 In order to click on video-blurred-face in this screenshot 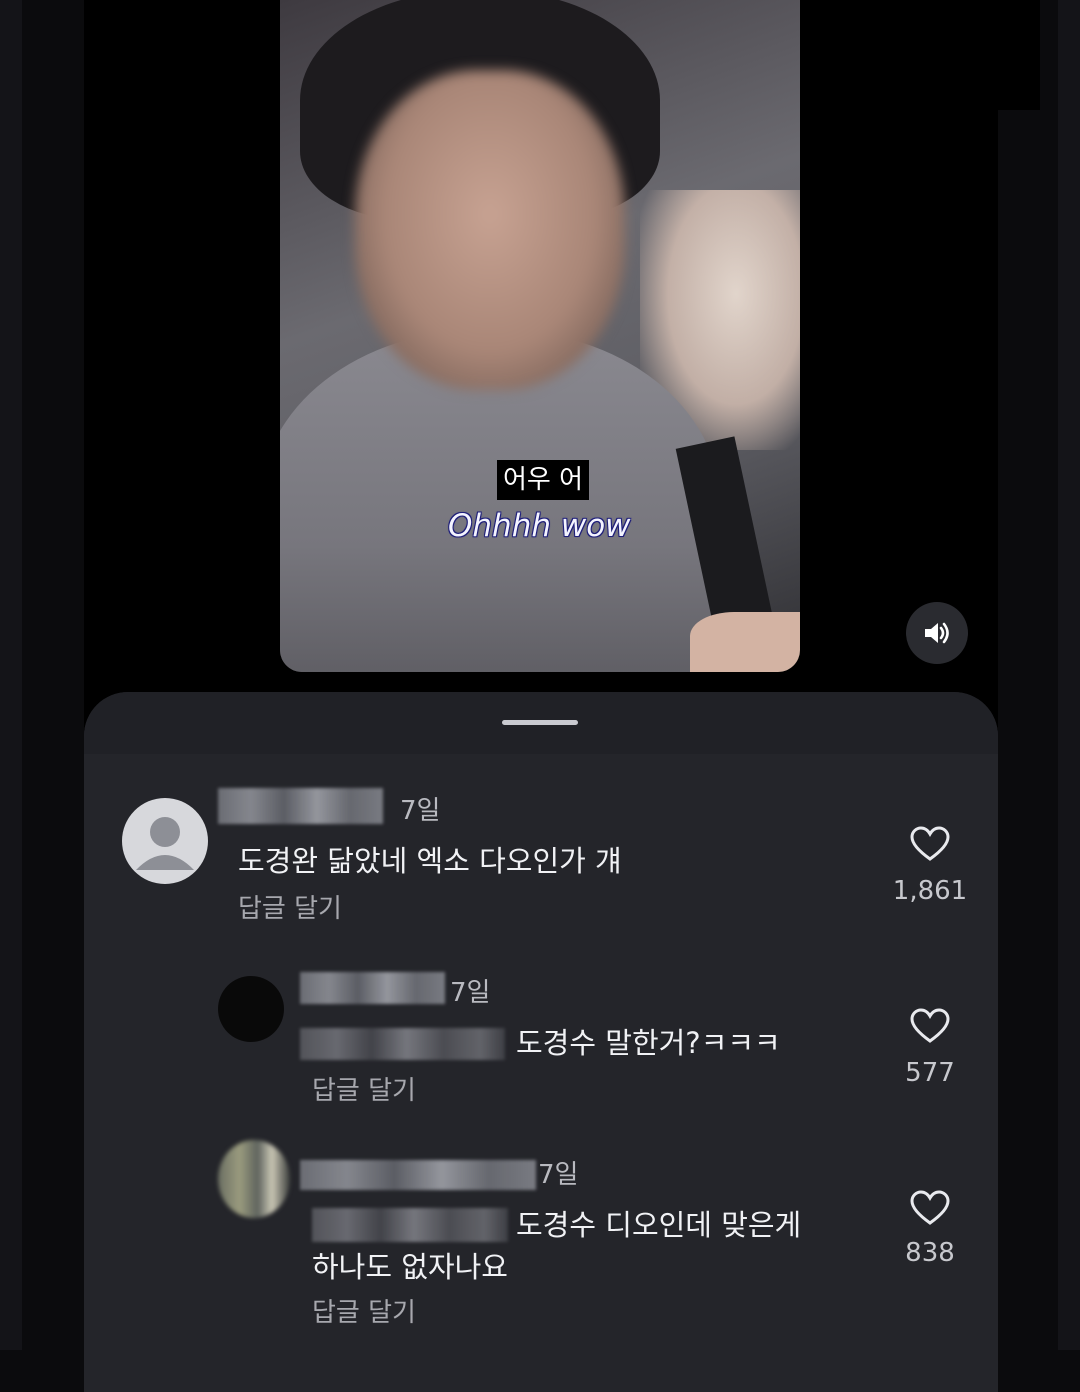, I will do `click(490, 230)`.